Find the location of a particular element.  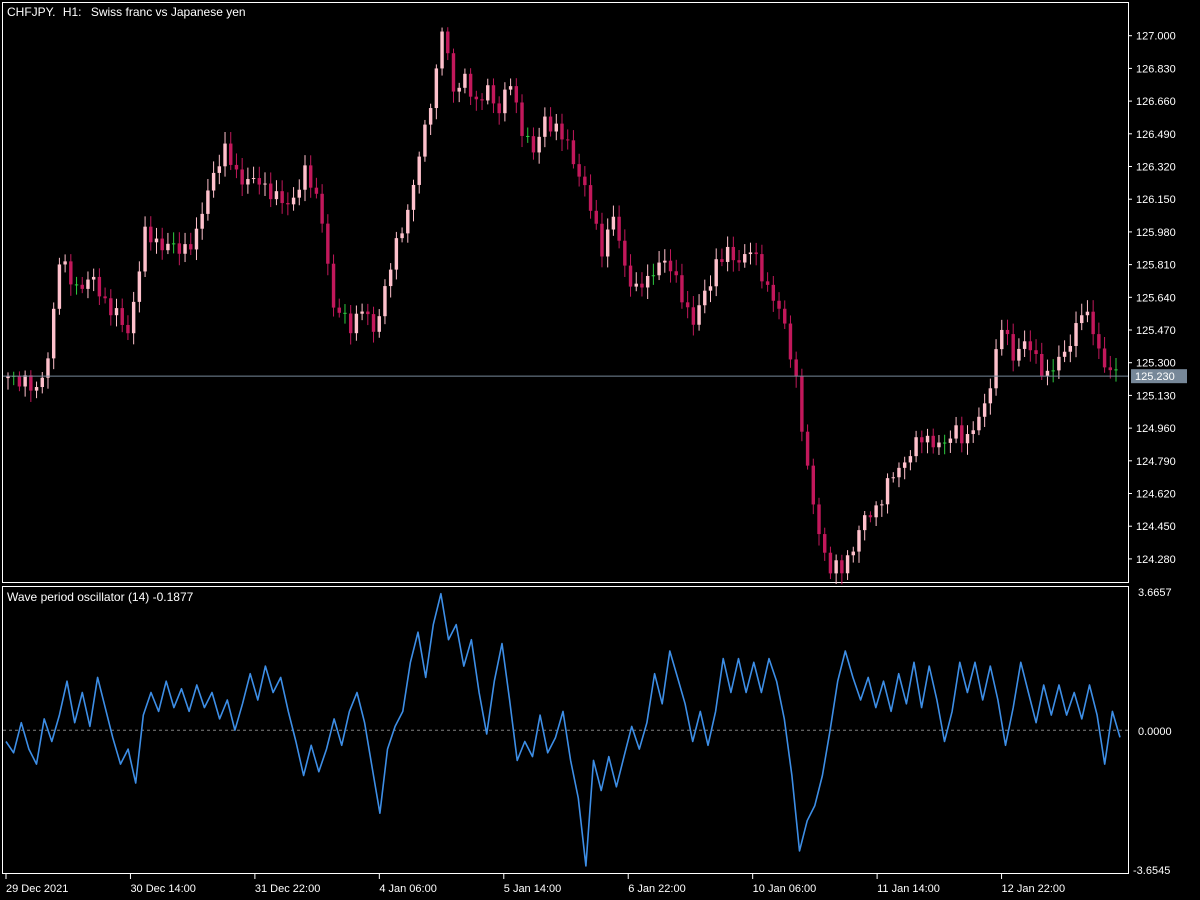

price-axis-label: 126.320 is located at coordinates (1156, 168).